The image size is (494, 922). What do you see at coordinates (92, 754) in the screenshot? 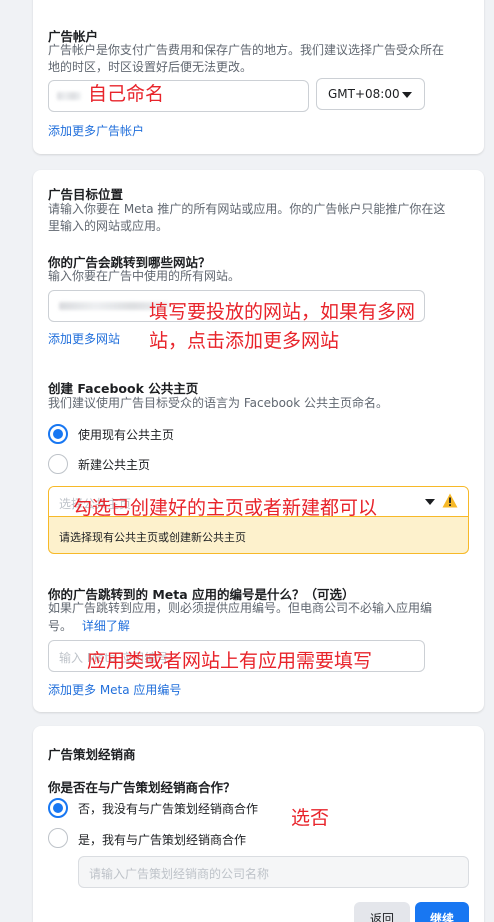
I see `agency-title: 广告策划经销商` at bounding box center [92, 754].